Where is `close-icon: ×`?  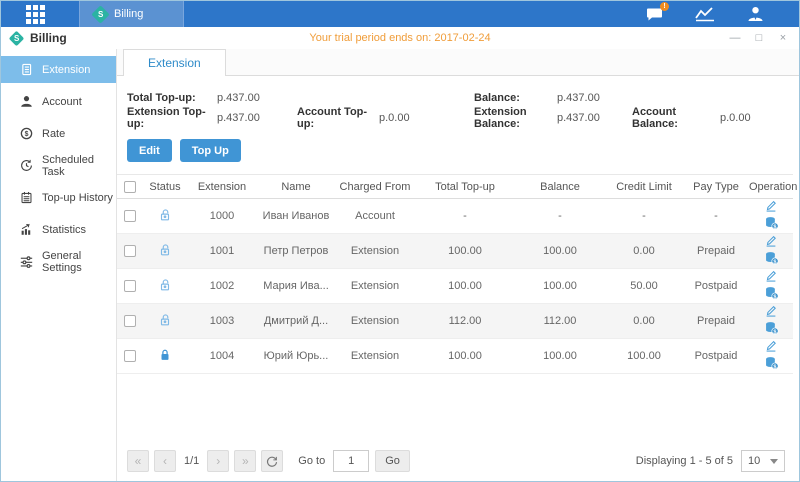
close-icon: × is located at coordinates (783, 38).